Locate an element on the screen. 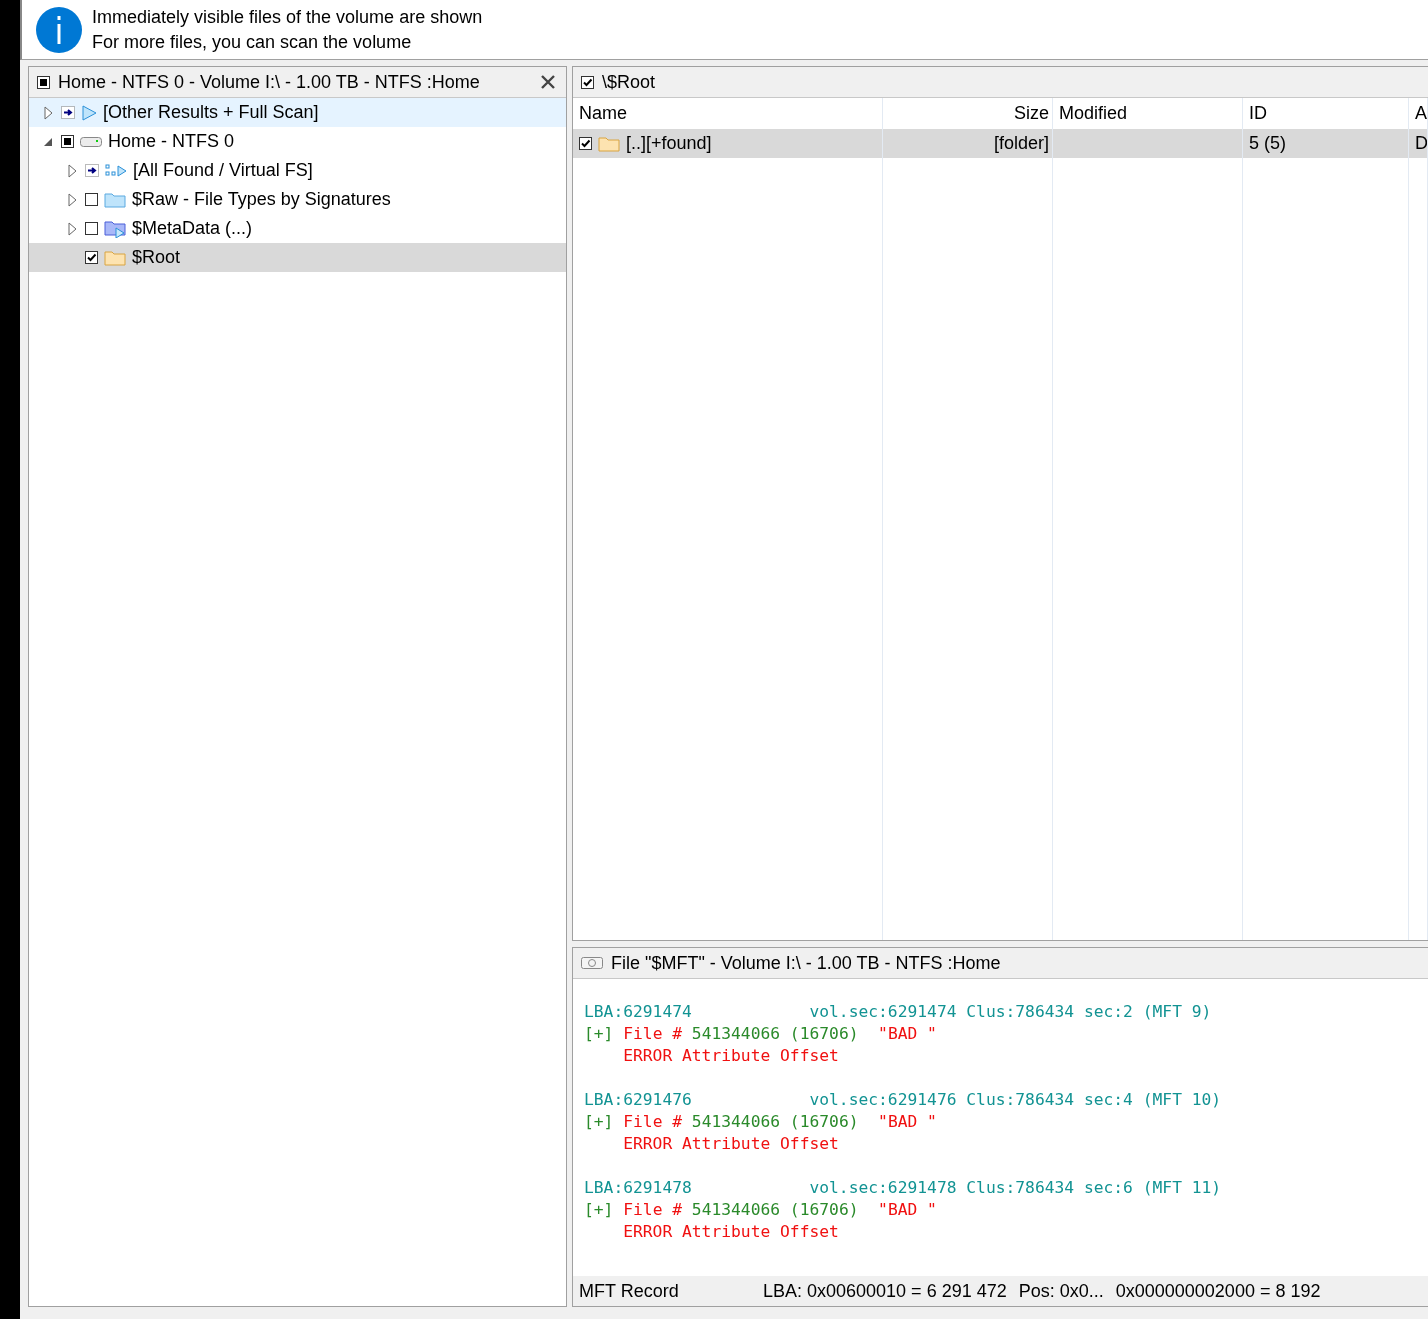  info-text: For more files, you can scan the volume is located at coordinates (252, 42).